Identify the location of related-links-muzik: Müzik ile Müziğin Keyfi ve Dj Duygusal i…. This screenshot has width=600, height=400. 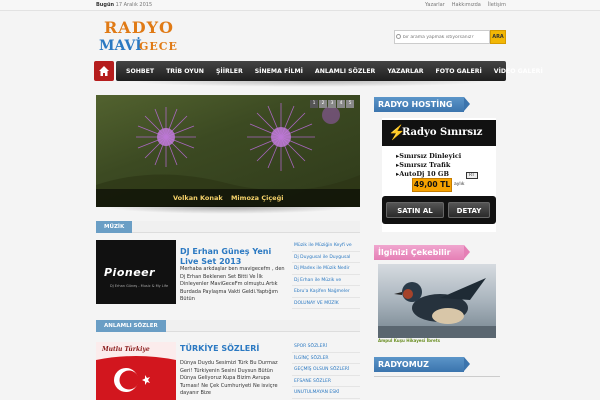
(326, 274).